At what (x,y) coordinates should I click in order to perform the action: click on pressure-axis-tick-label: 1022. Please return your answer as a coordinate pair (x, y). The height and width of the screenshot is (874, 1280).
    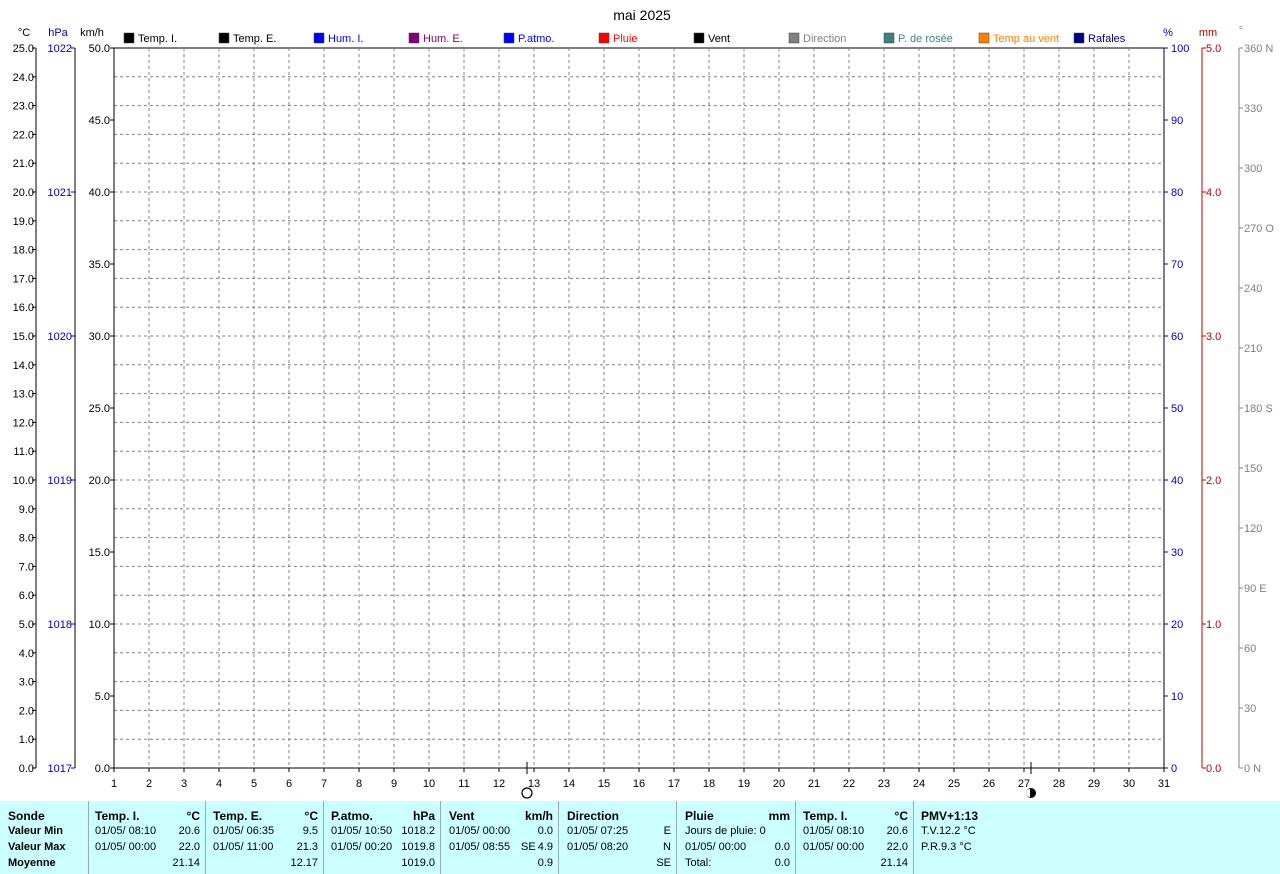
    Looking at the image, I should click on (60, 49).